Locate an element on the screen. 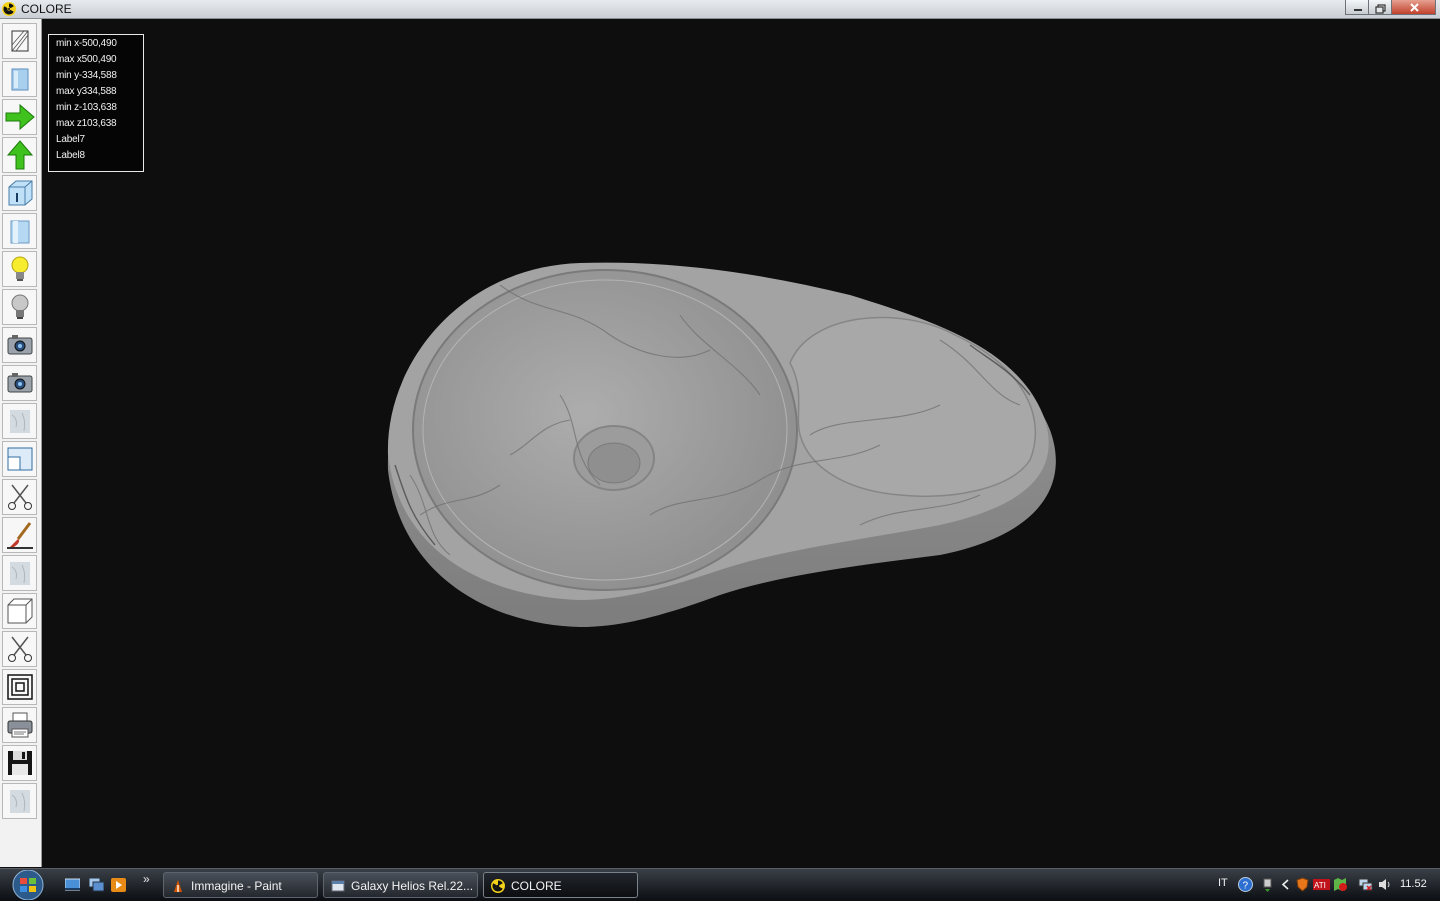 This screenshot has height=901, width=1440. camera-button is located at coordinates (19, 345).